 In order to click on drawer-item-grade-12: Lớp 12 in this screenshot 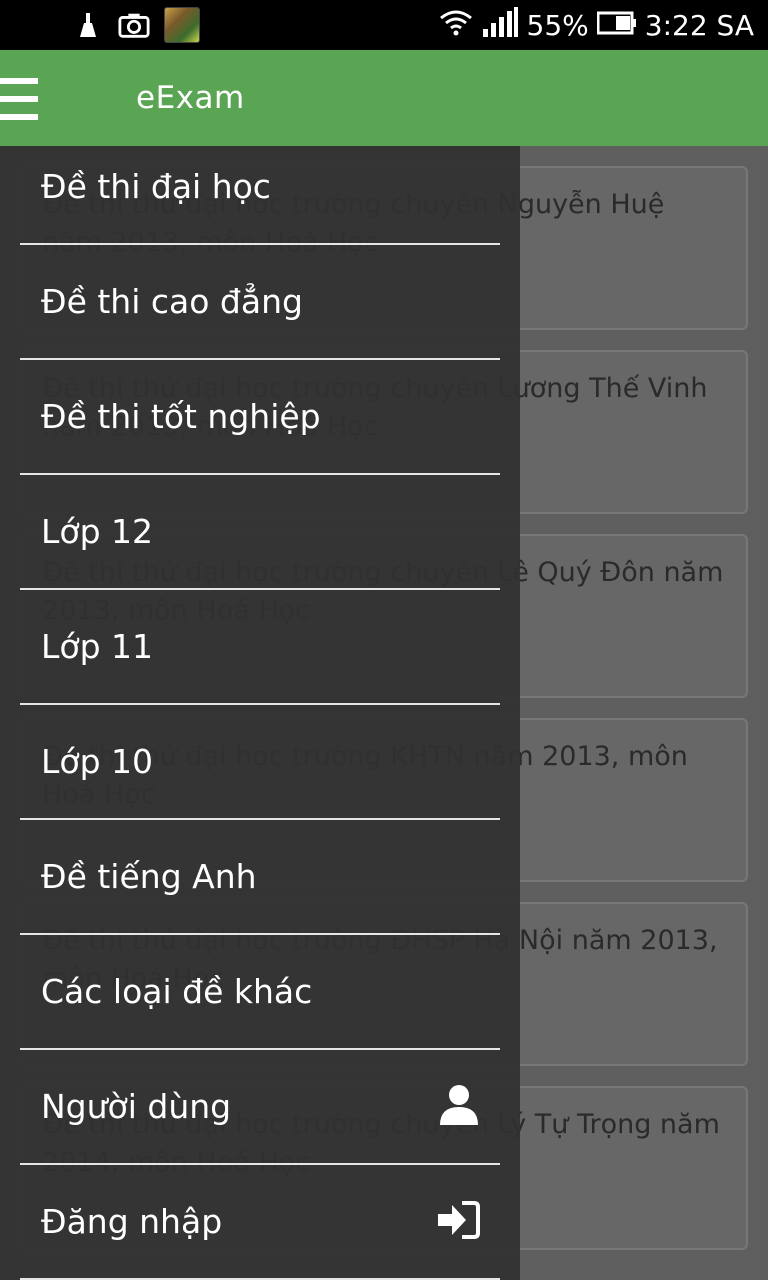, I will do `click(260, 532)`.